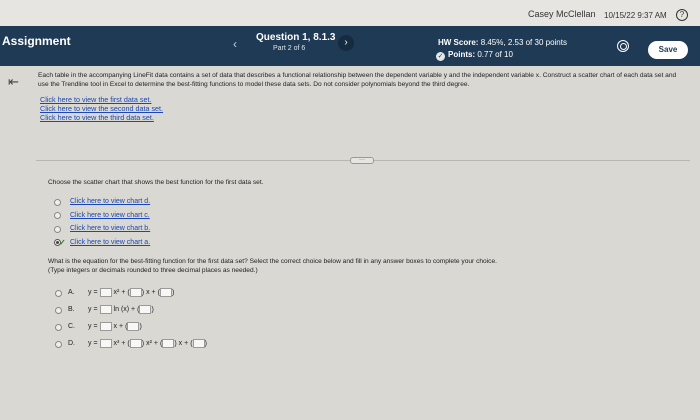 This screenshot has height=420, width=700. What do you see at coordinates (57, 202) in the screenshot?
I see `radio-chart-d` at bounding box center [57, 202].